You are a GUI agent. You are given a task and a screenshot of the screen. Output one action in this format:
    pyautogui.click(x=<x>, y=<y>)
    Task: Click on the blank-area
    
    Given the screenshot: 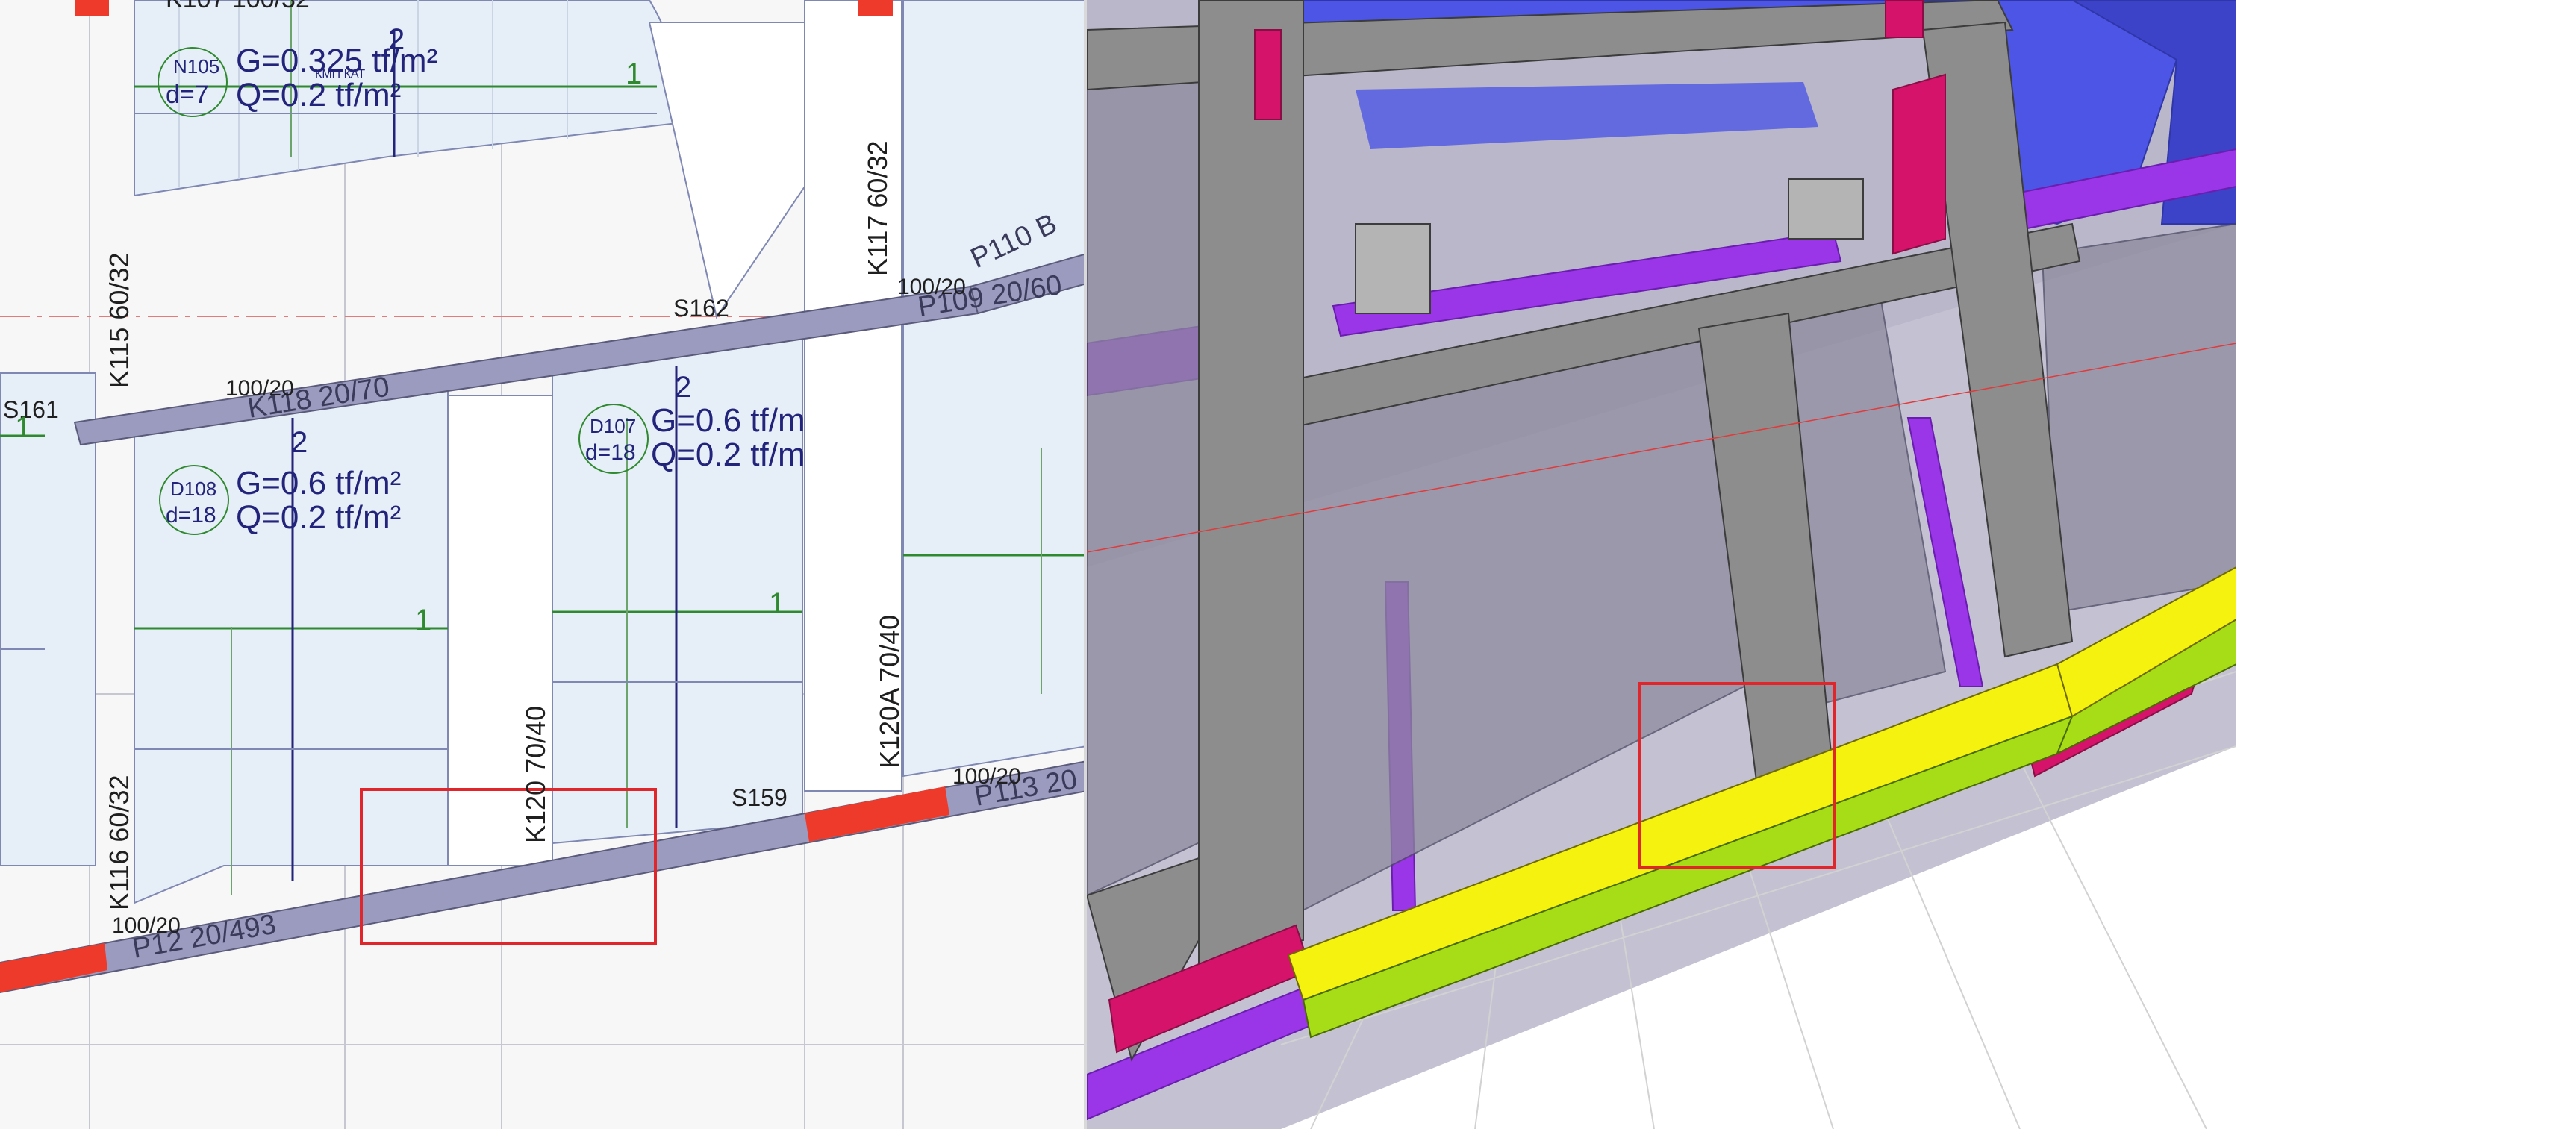 What is the action you would take?
    pyautogui.click(x=2406, y=564)
    